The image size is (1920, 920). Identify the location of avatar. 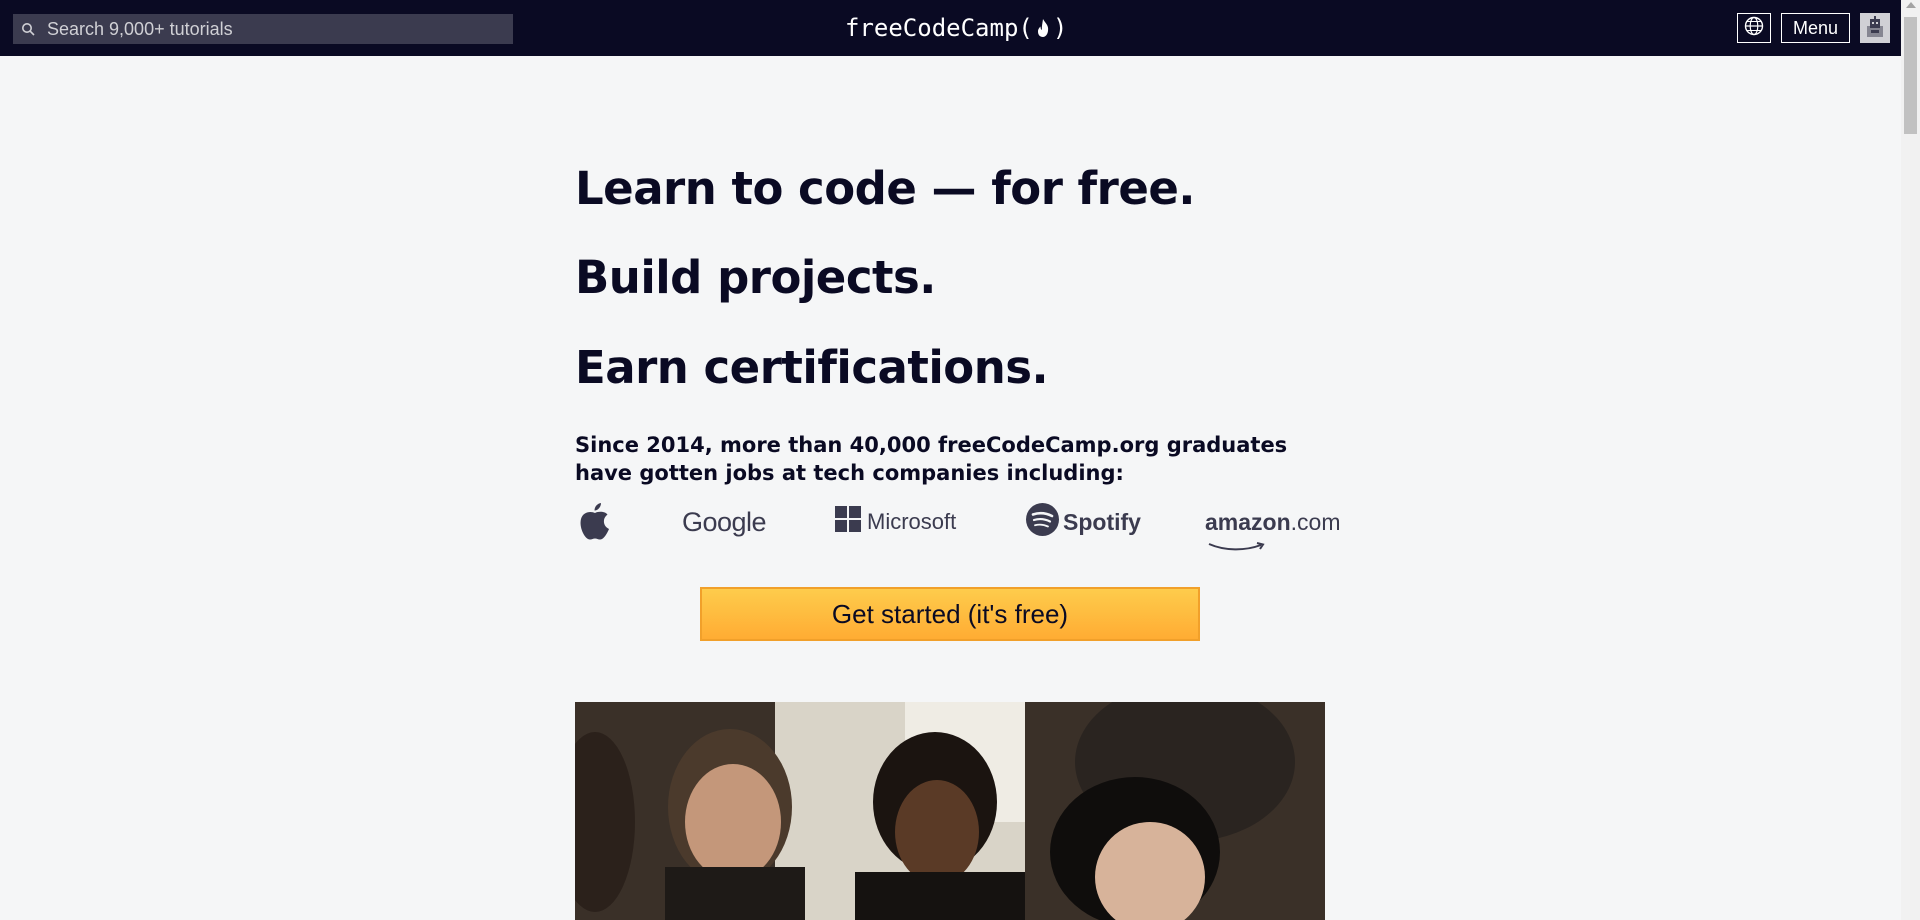
(1875, 28).